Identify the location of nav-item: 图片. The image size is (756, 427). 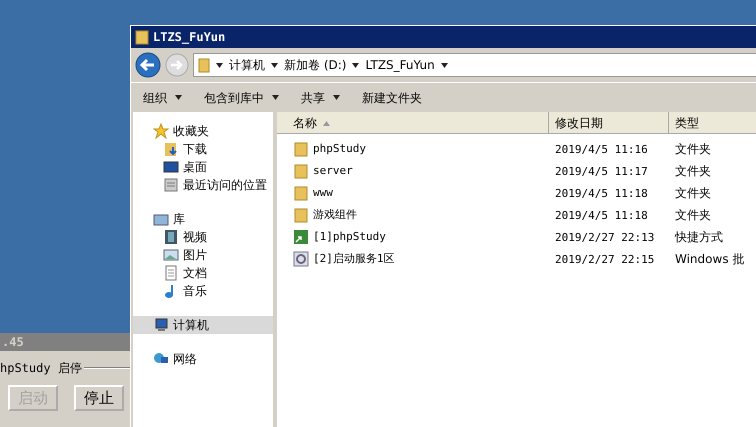
(203, 255).